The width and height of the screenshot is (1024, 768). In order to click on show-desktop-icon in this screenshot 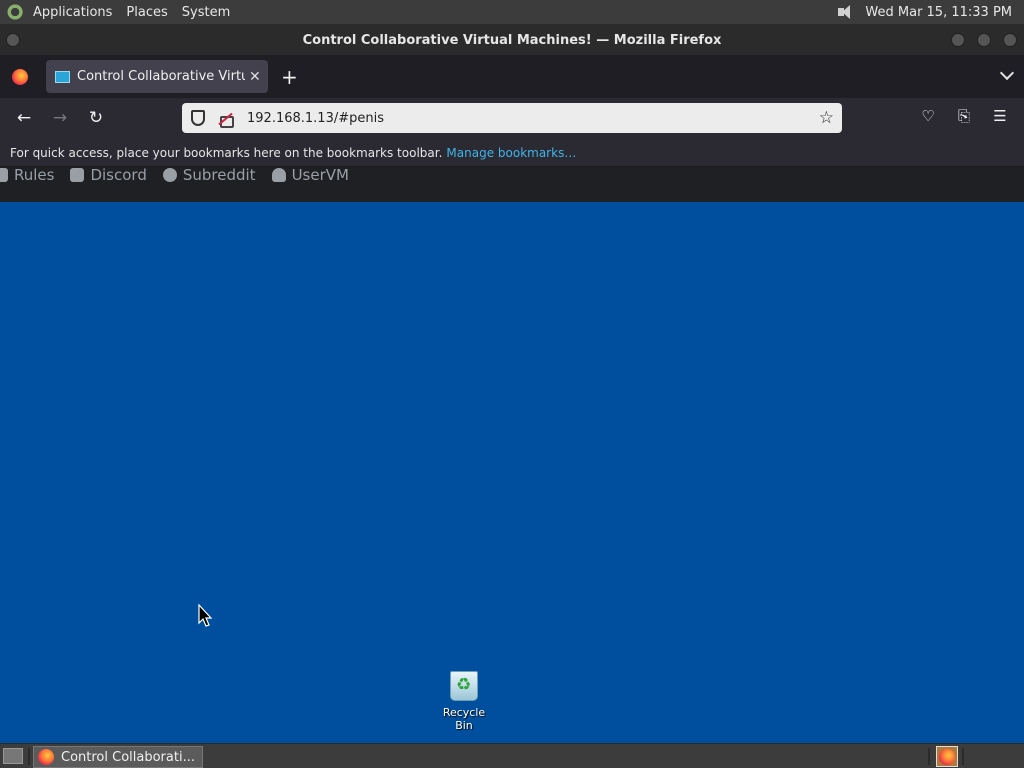, I will do `click(13, 756)`.